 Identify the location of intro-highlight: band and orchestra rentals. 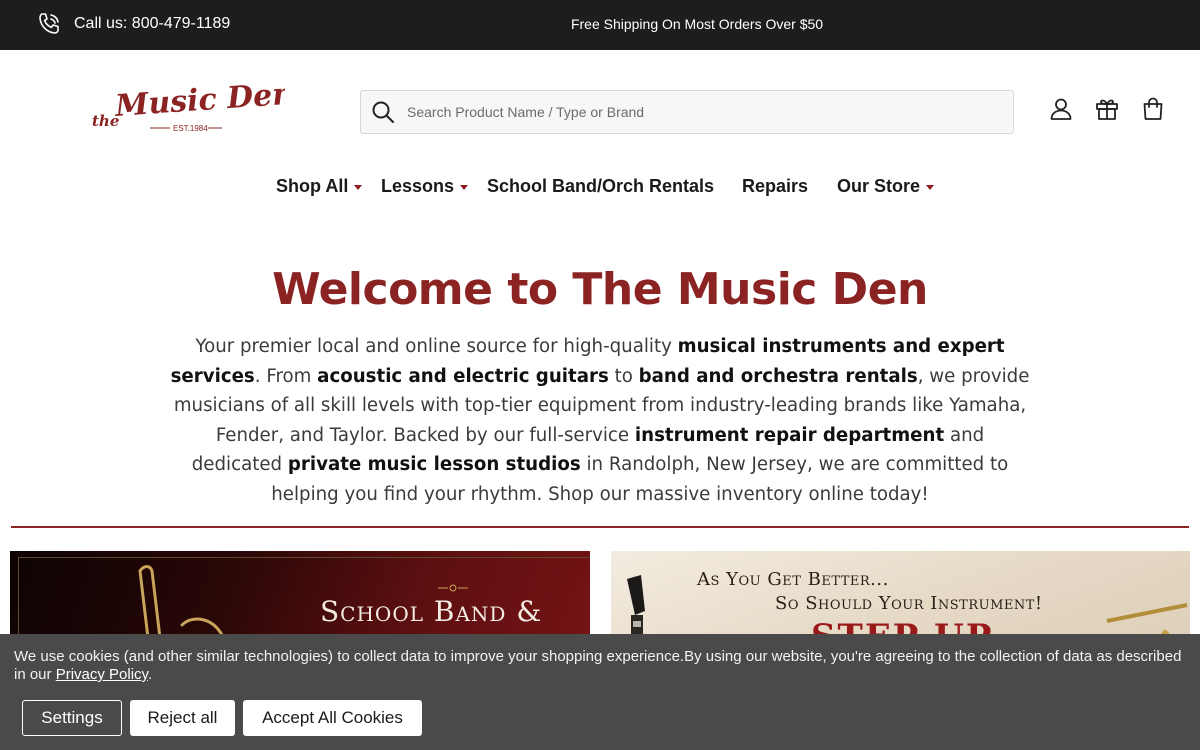
(778, 376).